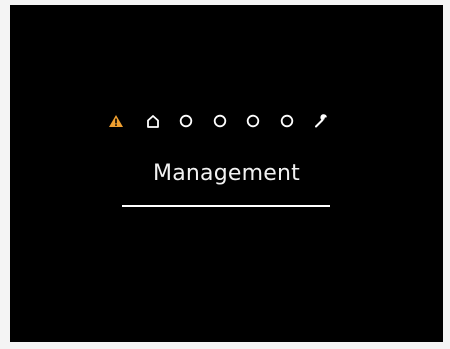 Image resolution: width=450 pixels, height=349 pixels. I want to click on page-indicator-row, so click(217, 122).